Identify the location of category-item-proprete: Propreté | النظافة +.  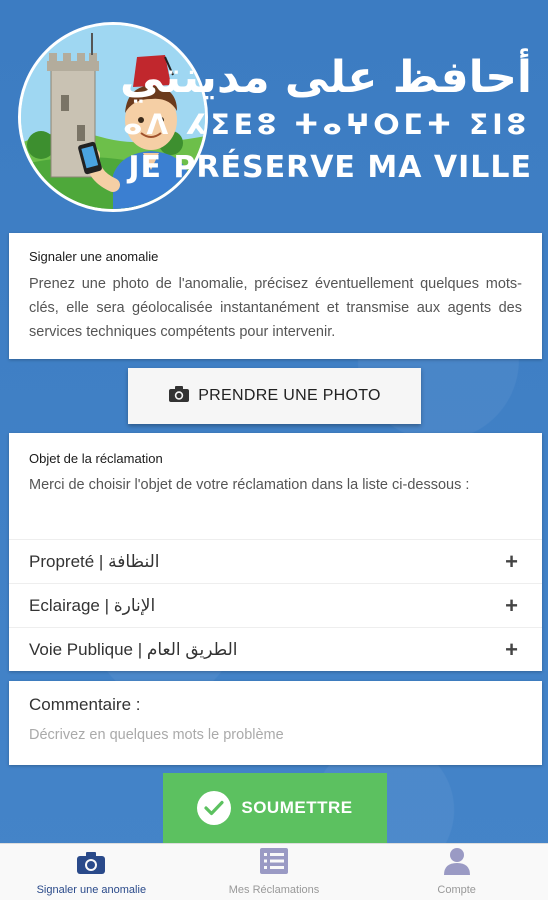
(275, 561).